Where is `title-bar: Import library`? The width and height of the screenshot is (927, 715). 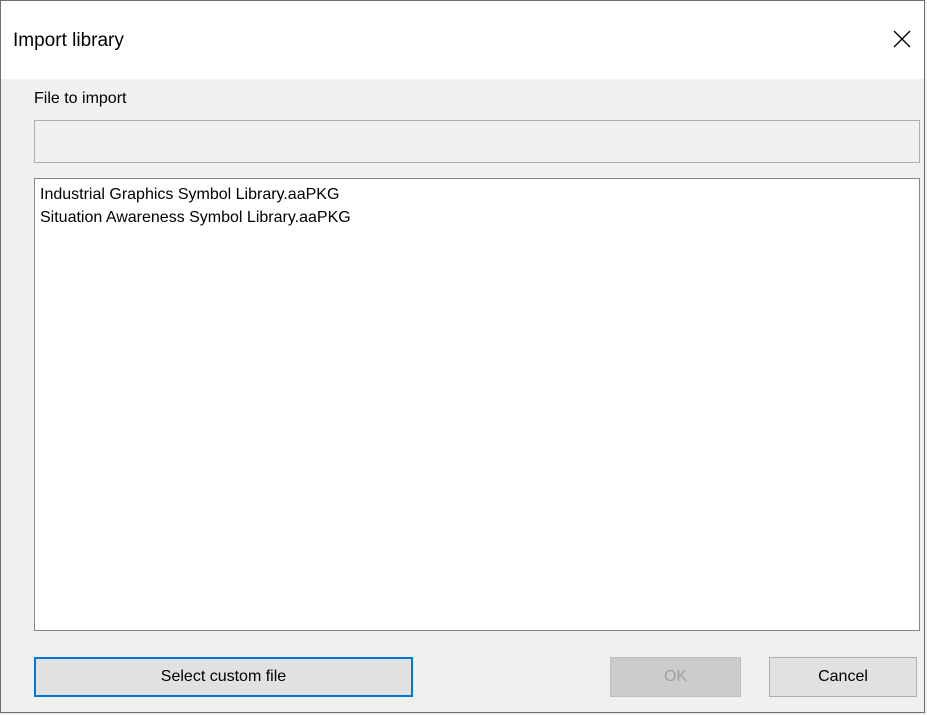 title-bar: Import library is located at coordinates (462, 40).